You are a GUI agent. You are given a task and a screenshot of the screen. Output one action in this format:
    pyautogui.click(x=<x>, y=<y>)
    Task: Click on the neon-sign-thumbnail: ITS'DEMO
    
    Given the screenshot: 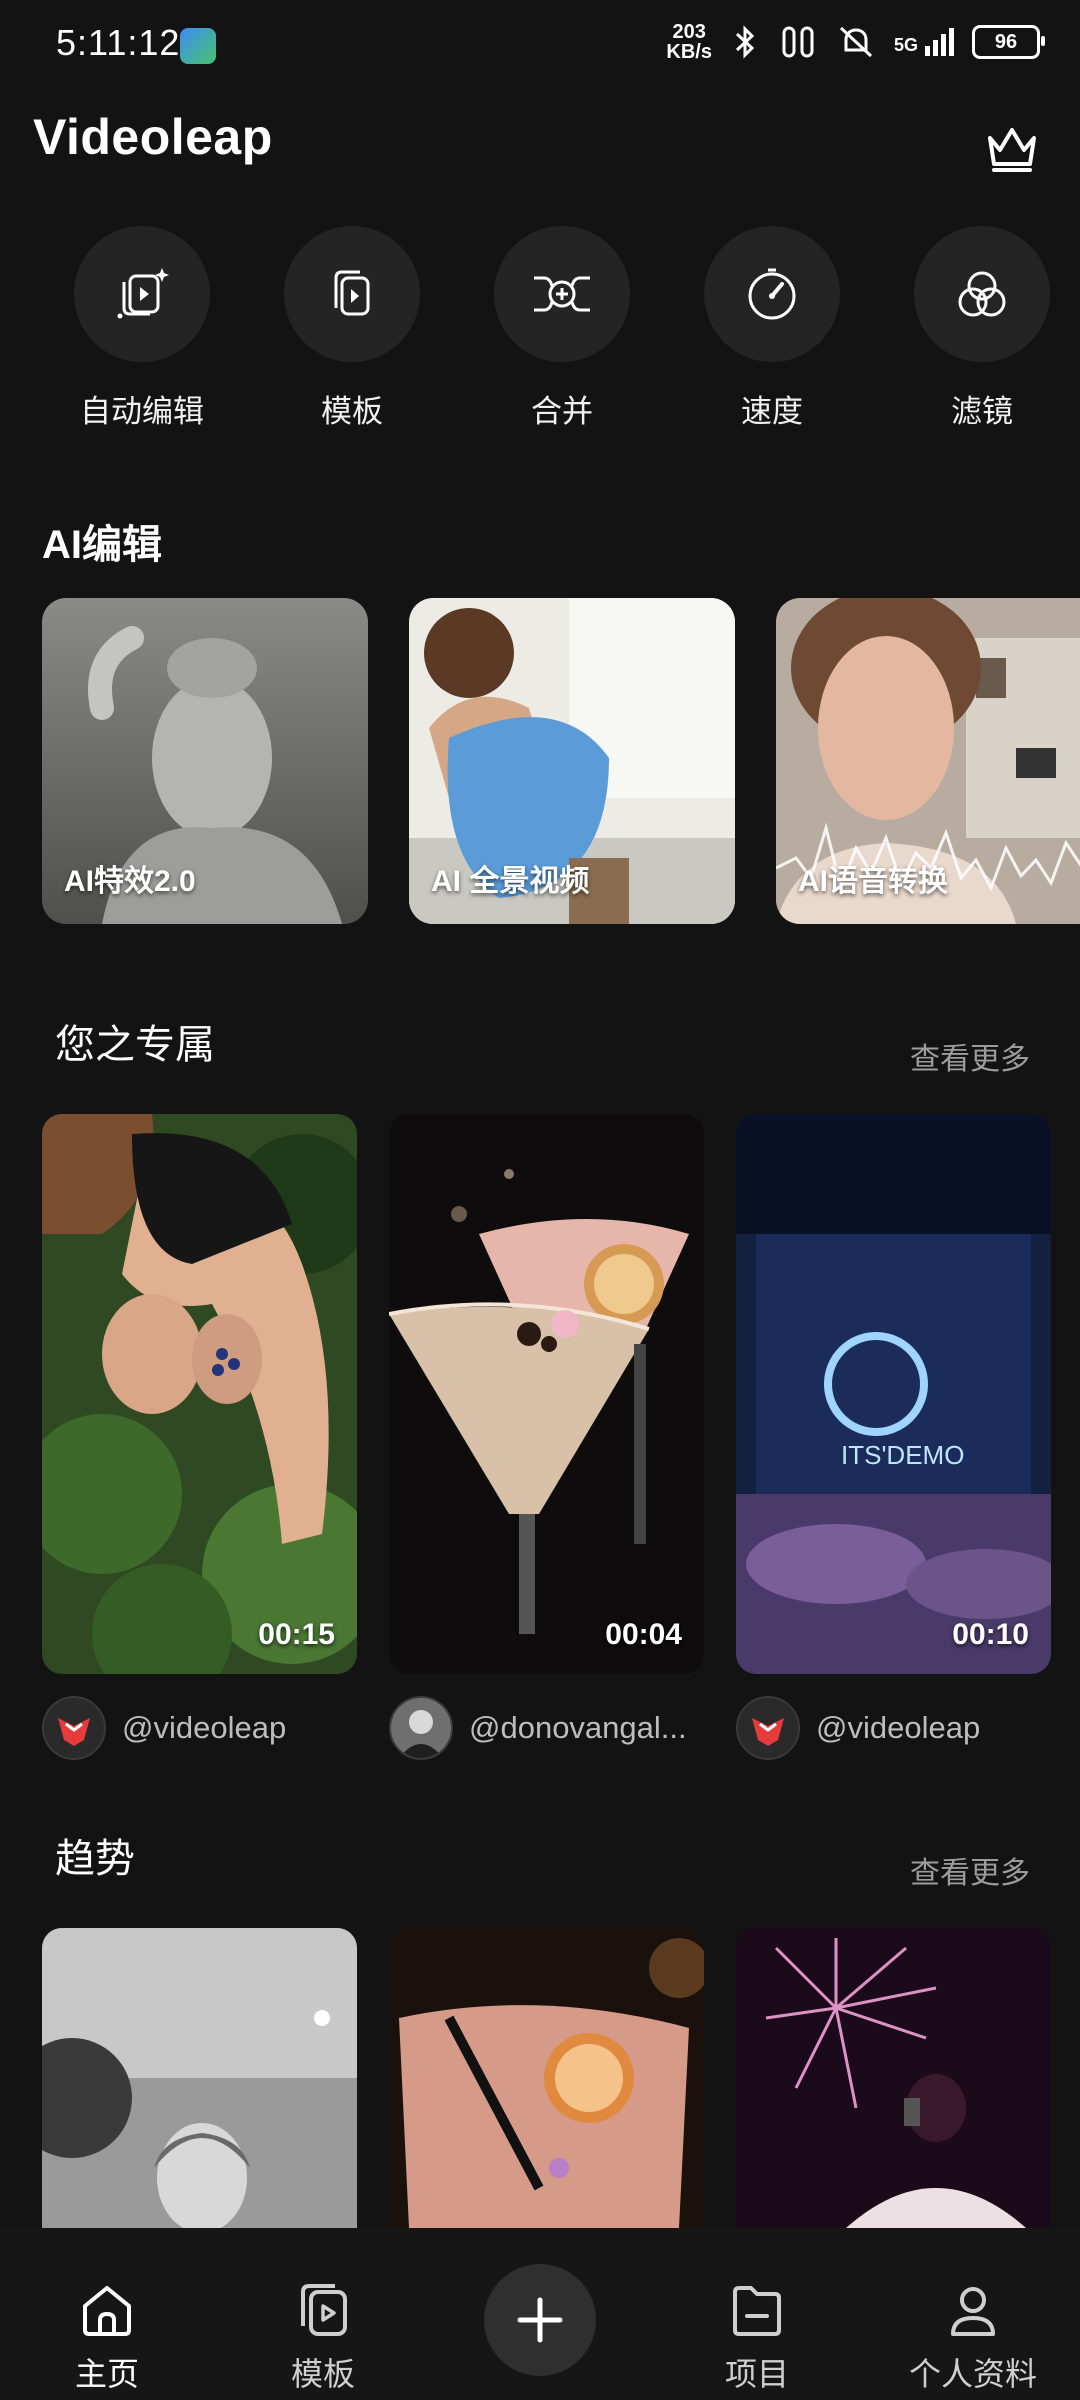 What is the action you would take?
    pyautogui.click(x=893, y=1394)
    